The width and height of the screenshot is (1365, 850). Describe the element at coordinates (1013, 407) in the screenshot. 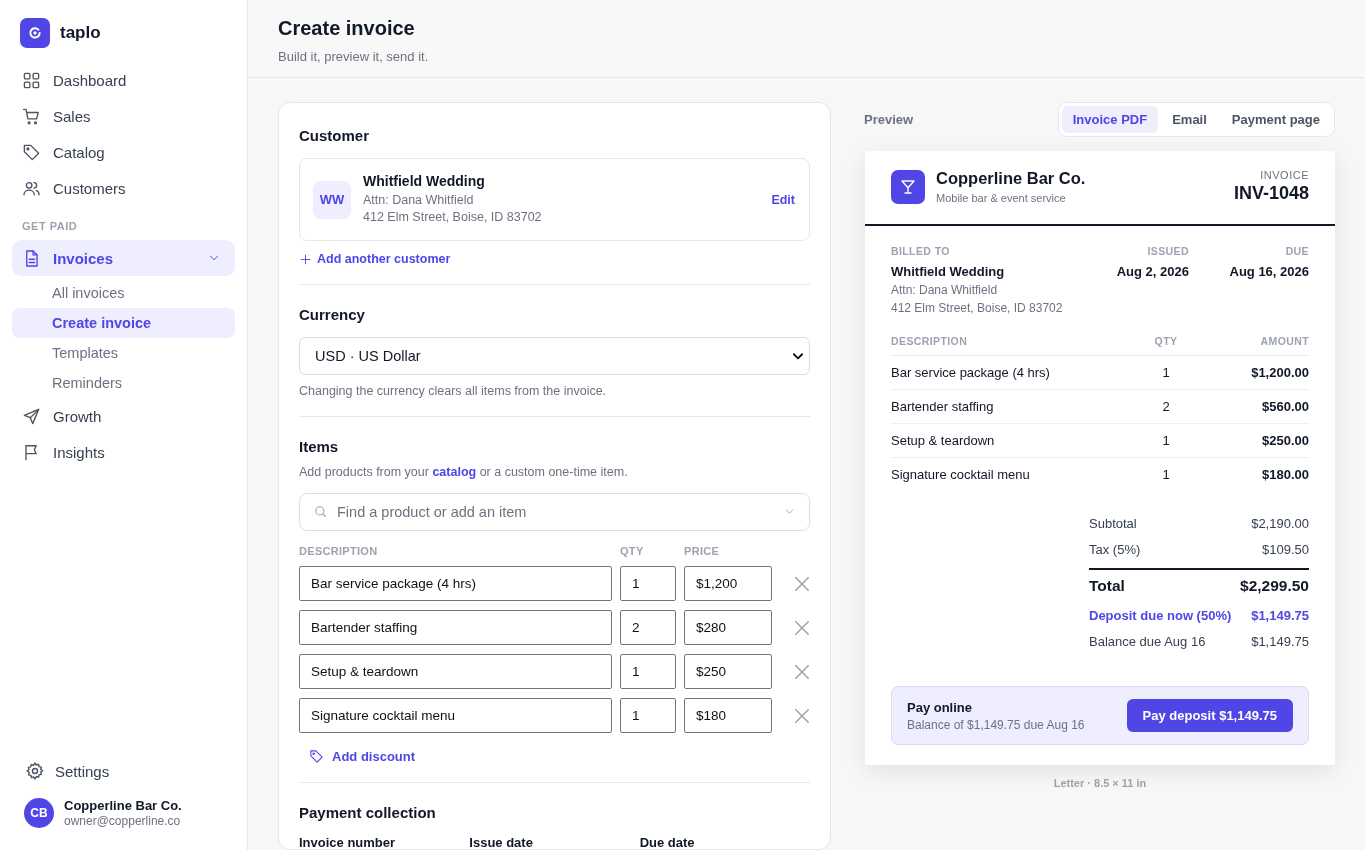

I see `line-description: Bartender staffing` at that location.